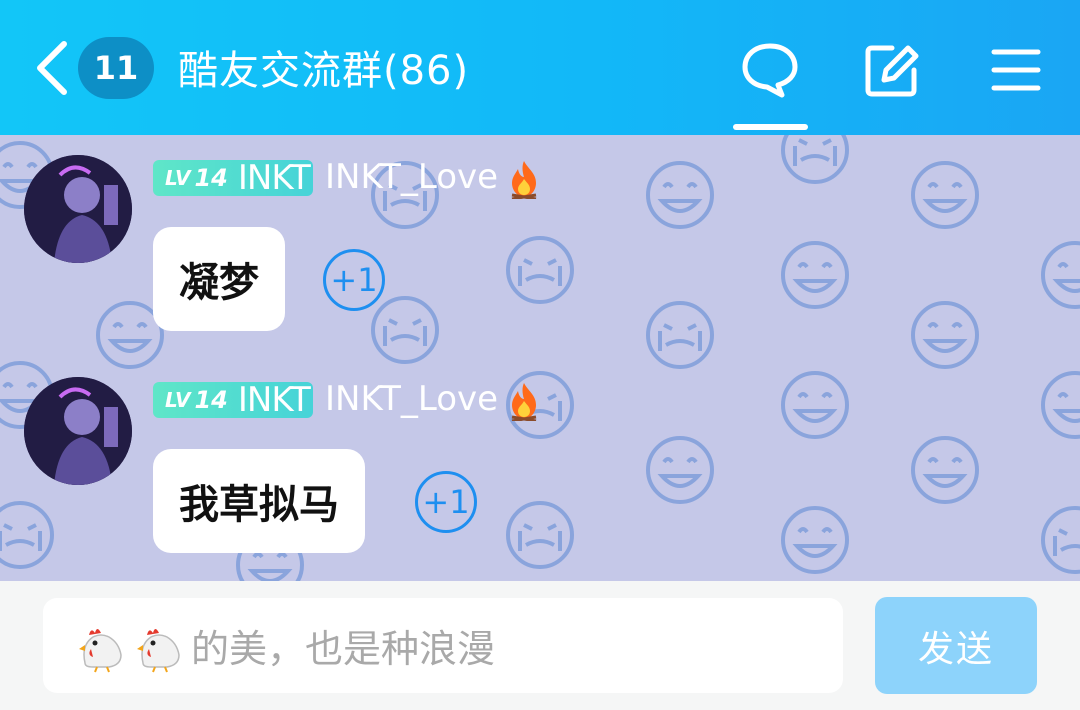  What do you see at coordinates (956, 645) in the screenshot?
I see `send-button: 发送` at bounding box center [956, 645].